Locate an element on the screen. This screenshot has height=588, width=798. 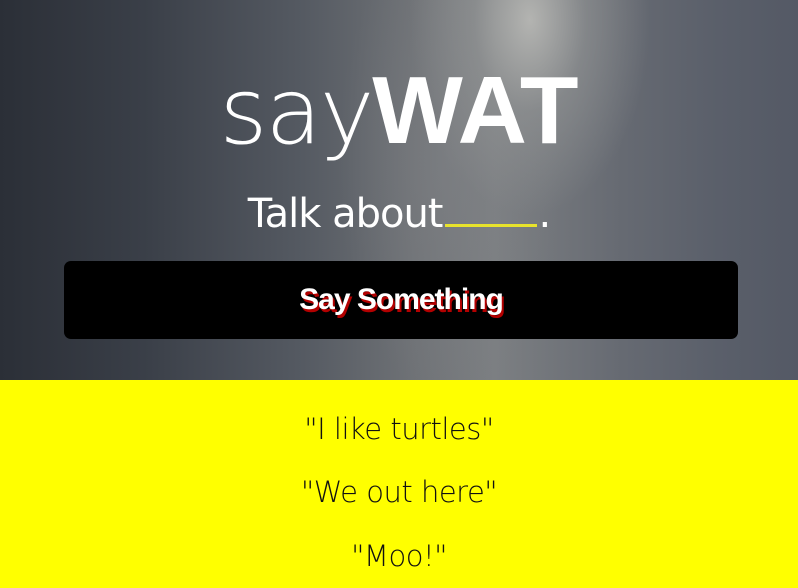
logo-text-wat: WAT is located at coordinates (475, 110).